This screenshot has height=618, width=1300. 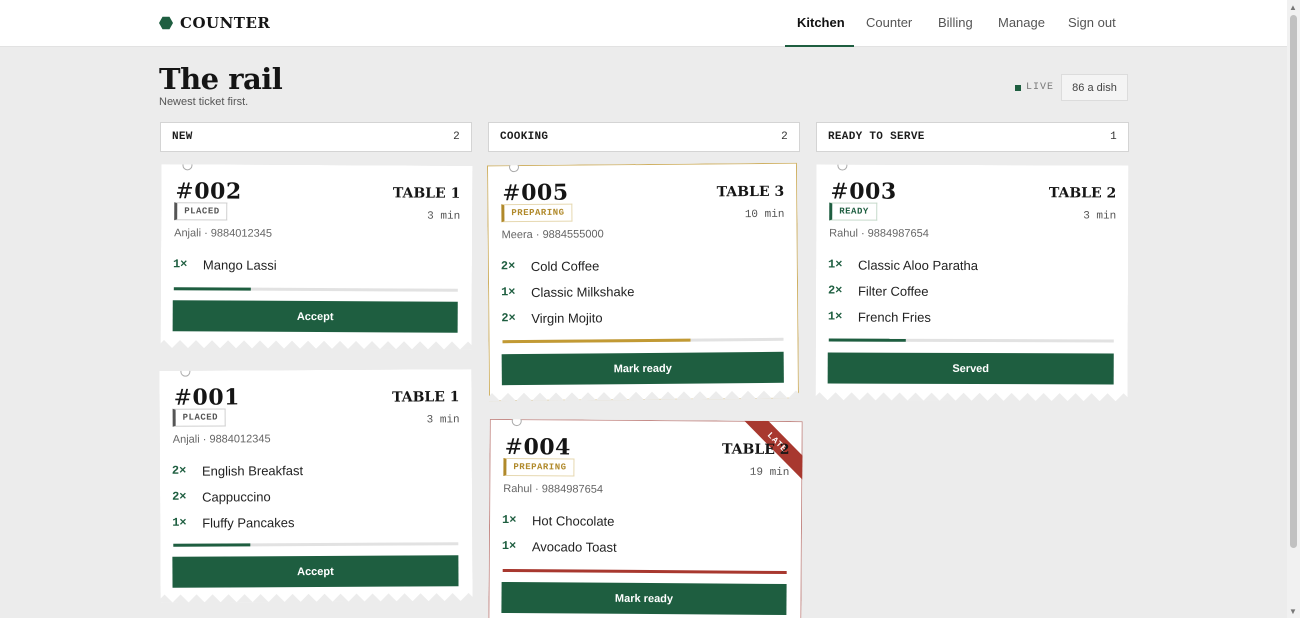 What do you see at coordinates (645, 534) in the screenshot?
I see `item-list: 1× Hot Chocolate 1× Avocado Toast` at bounding box center [645, 534].